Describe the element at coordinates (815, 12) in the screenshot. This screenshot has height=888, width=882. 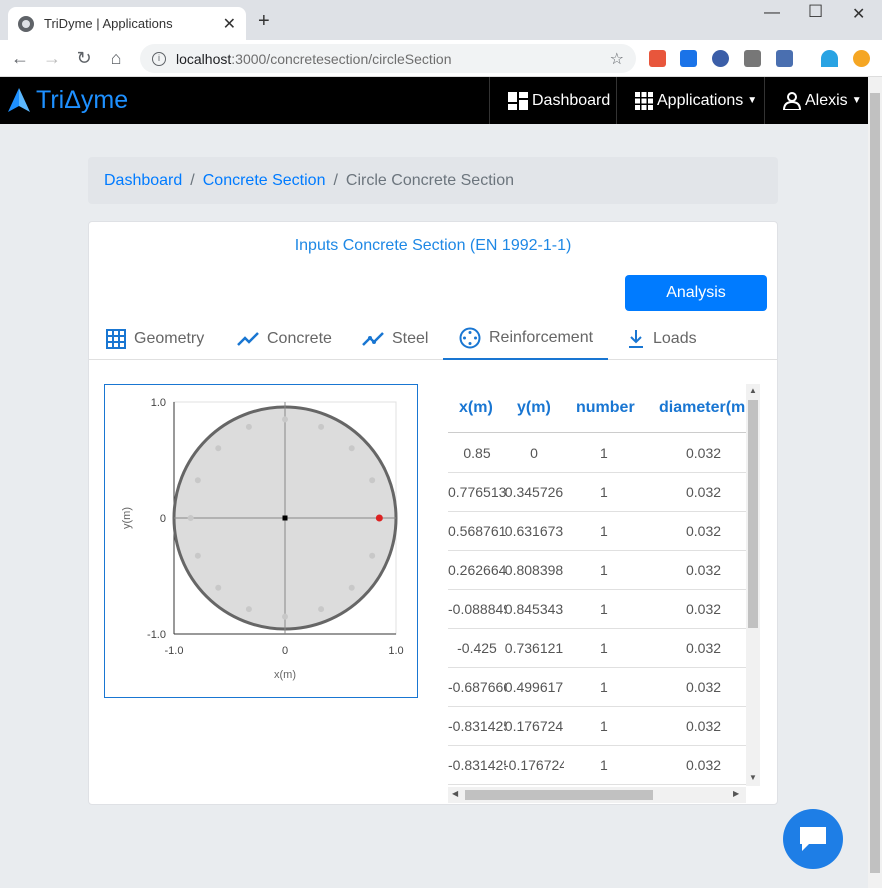
I see `maximize-icon: ☐` at that location.